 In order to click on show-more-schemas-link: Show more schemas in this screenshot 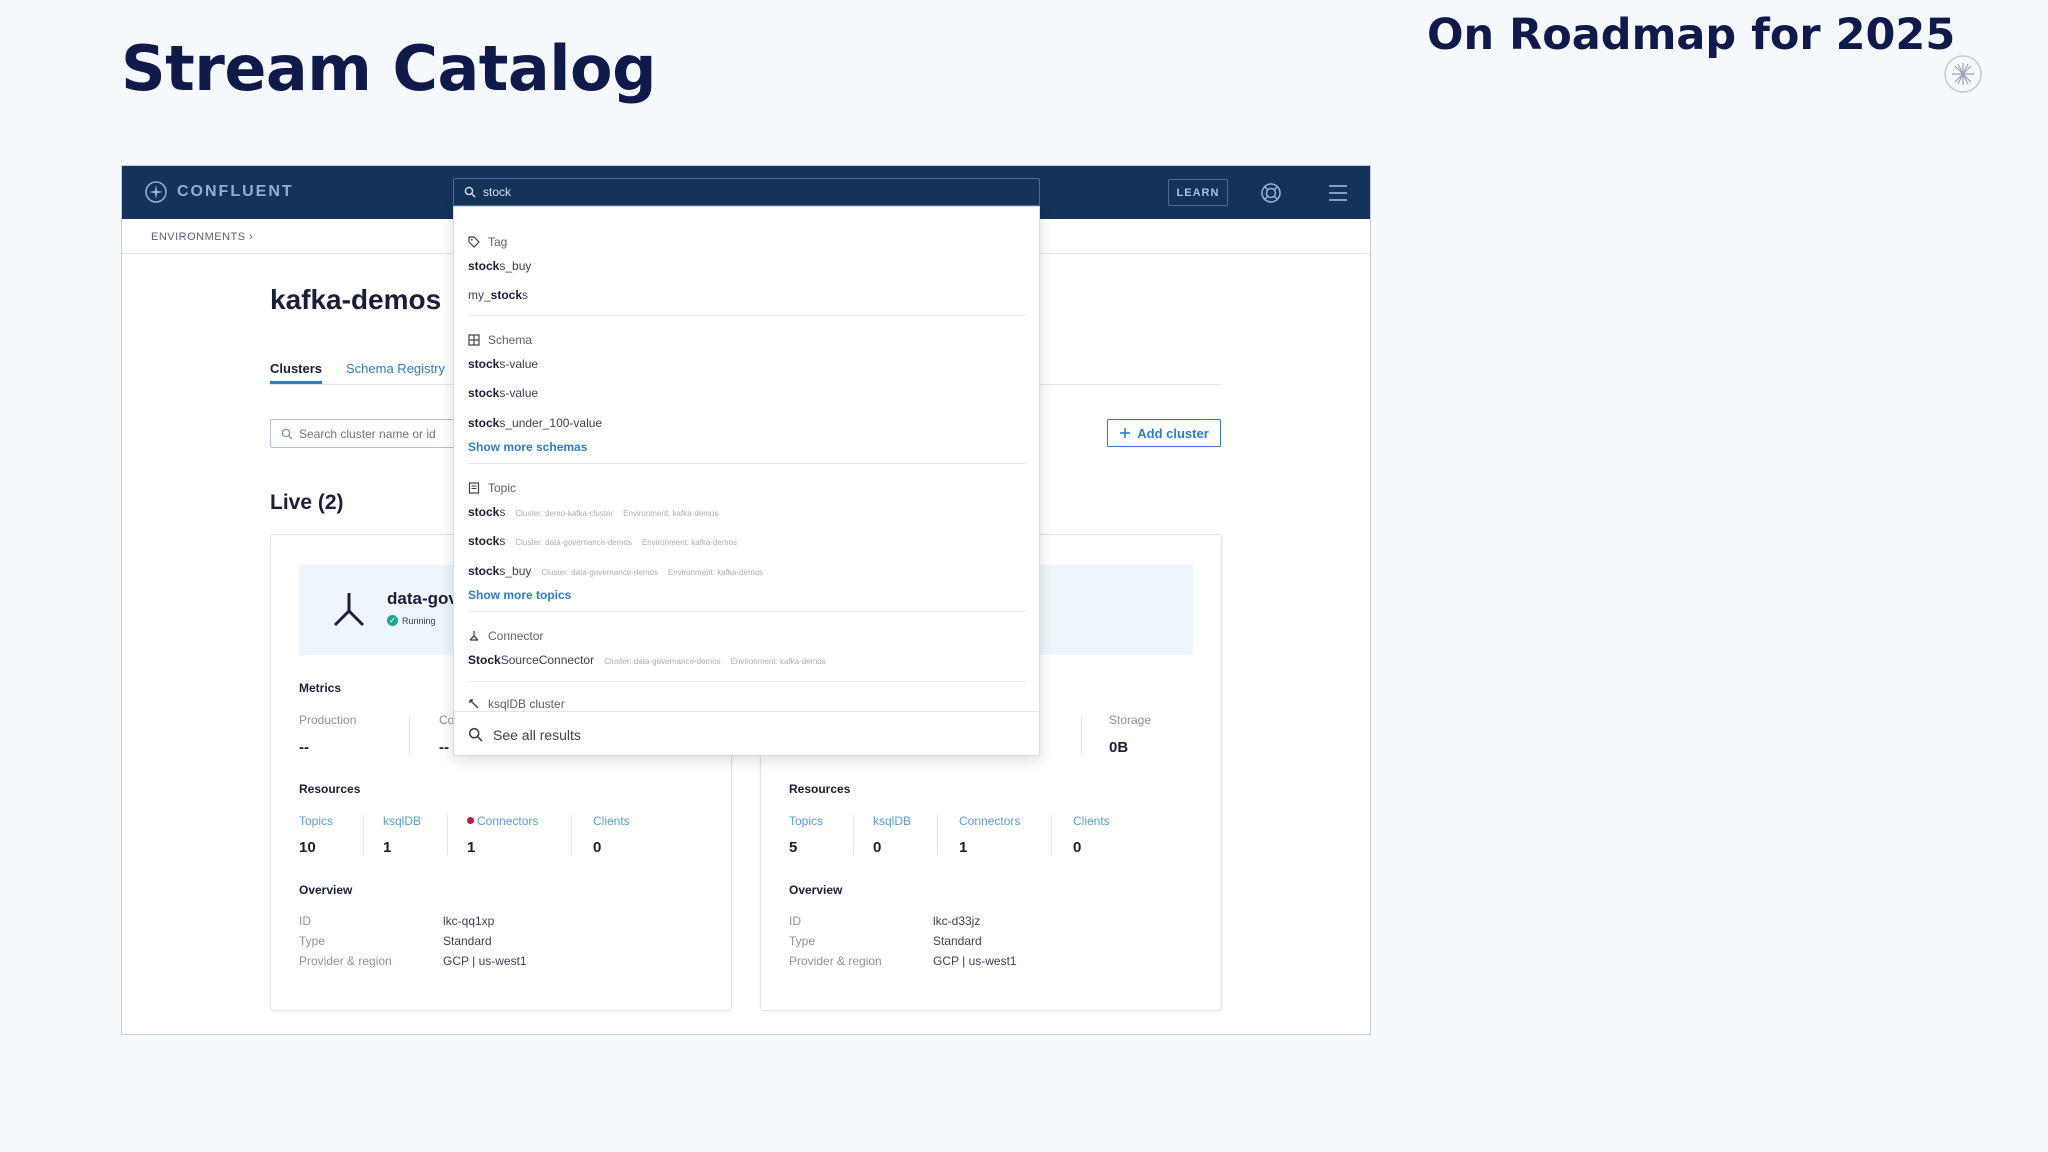, I will do `click(527, 447)`.